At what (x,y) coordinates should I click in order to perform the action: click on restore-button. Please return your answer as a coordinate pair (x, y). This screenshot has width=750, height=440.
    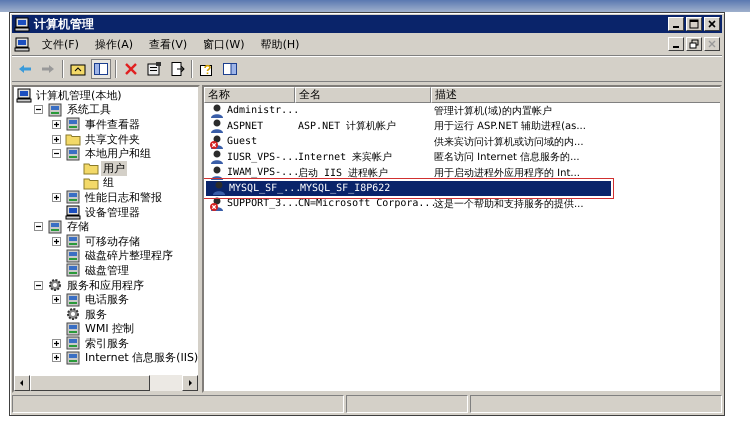
    Looking at the image, I should click on (694, 44).